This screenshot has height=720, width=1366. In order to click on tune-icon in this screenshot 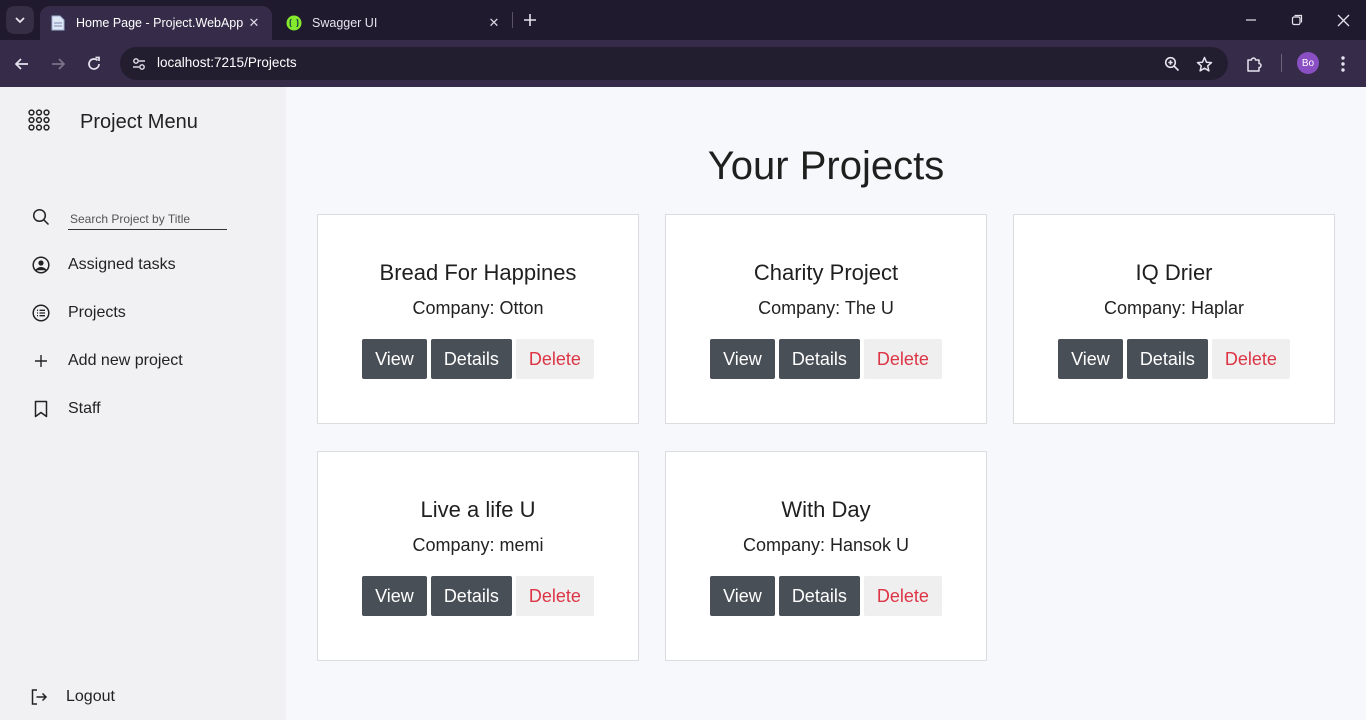, I will do `click(139, 64)`.